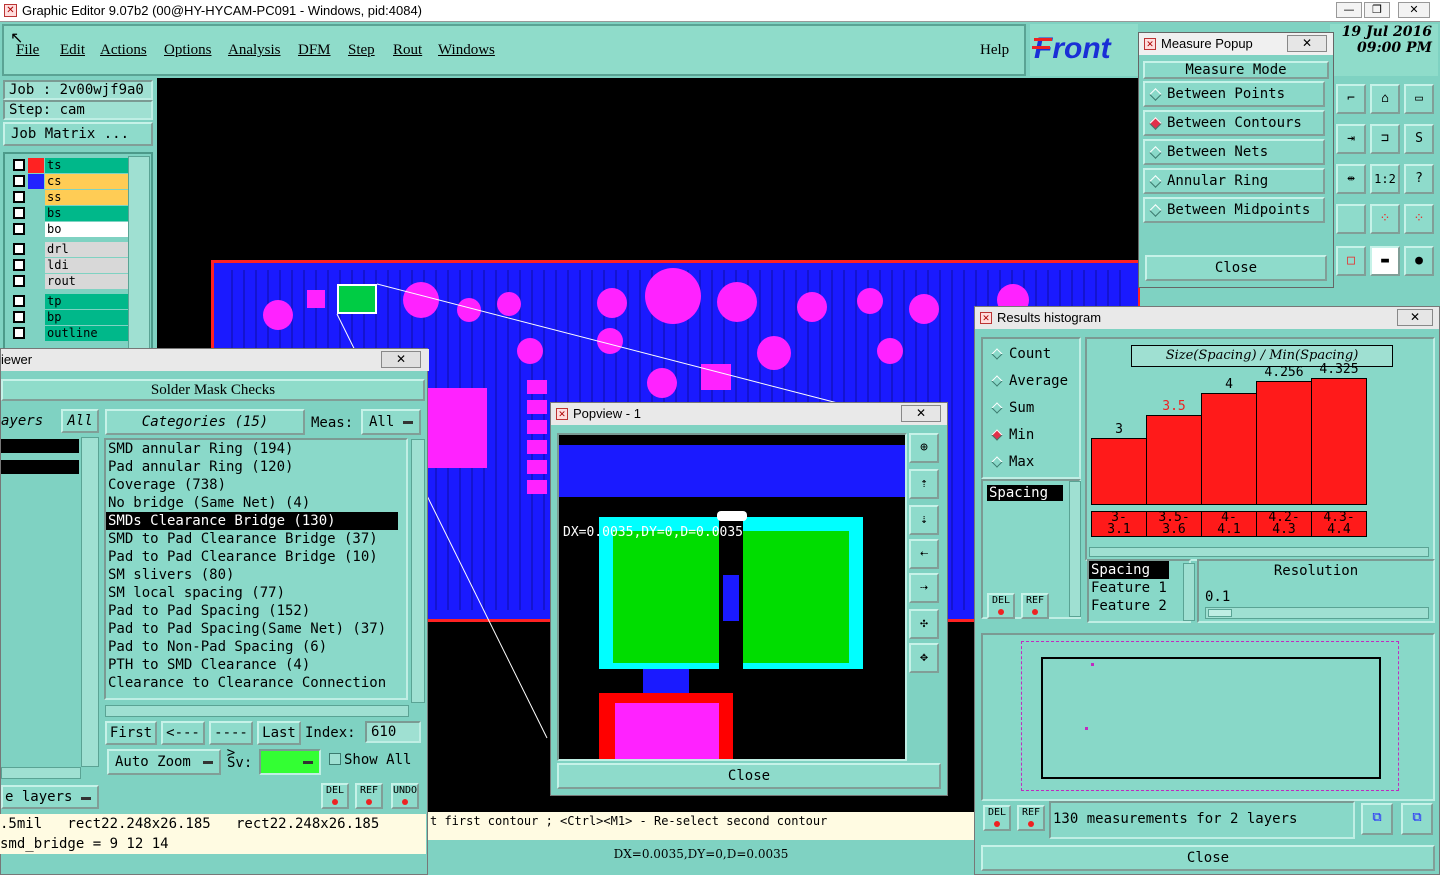  Describe the element at coordinates (183, 741) in the screenshot. I see `prev-button: <----` at that location.